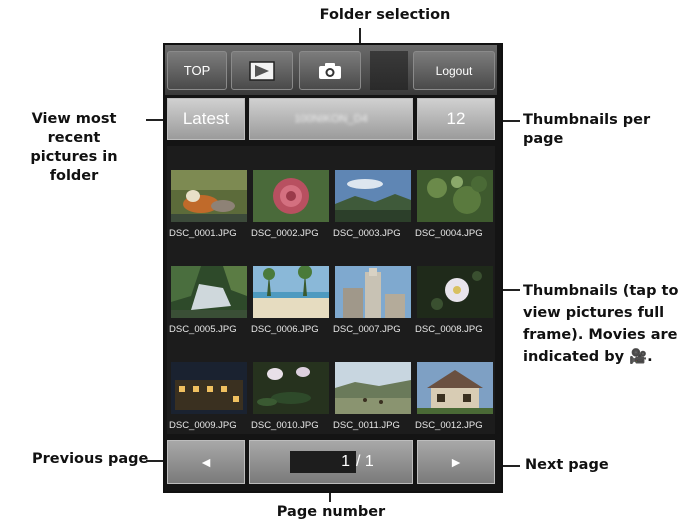 The image size is (690, 525). I want to click on top-button: TOP, so click(197, 70).